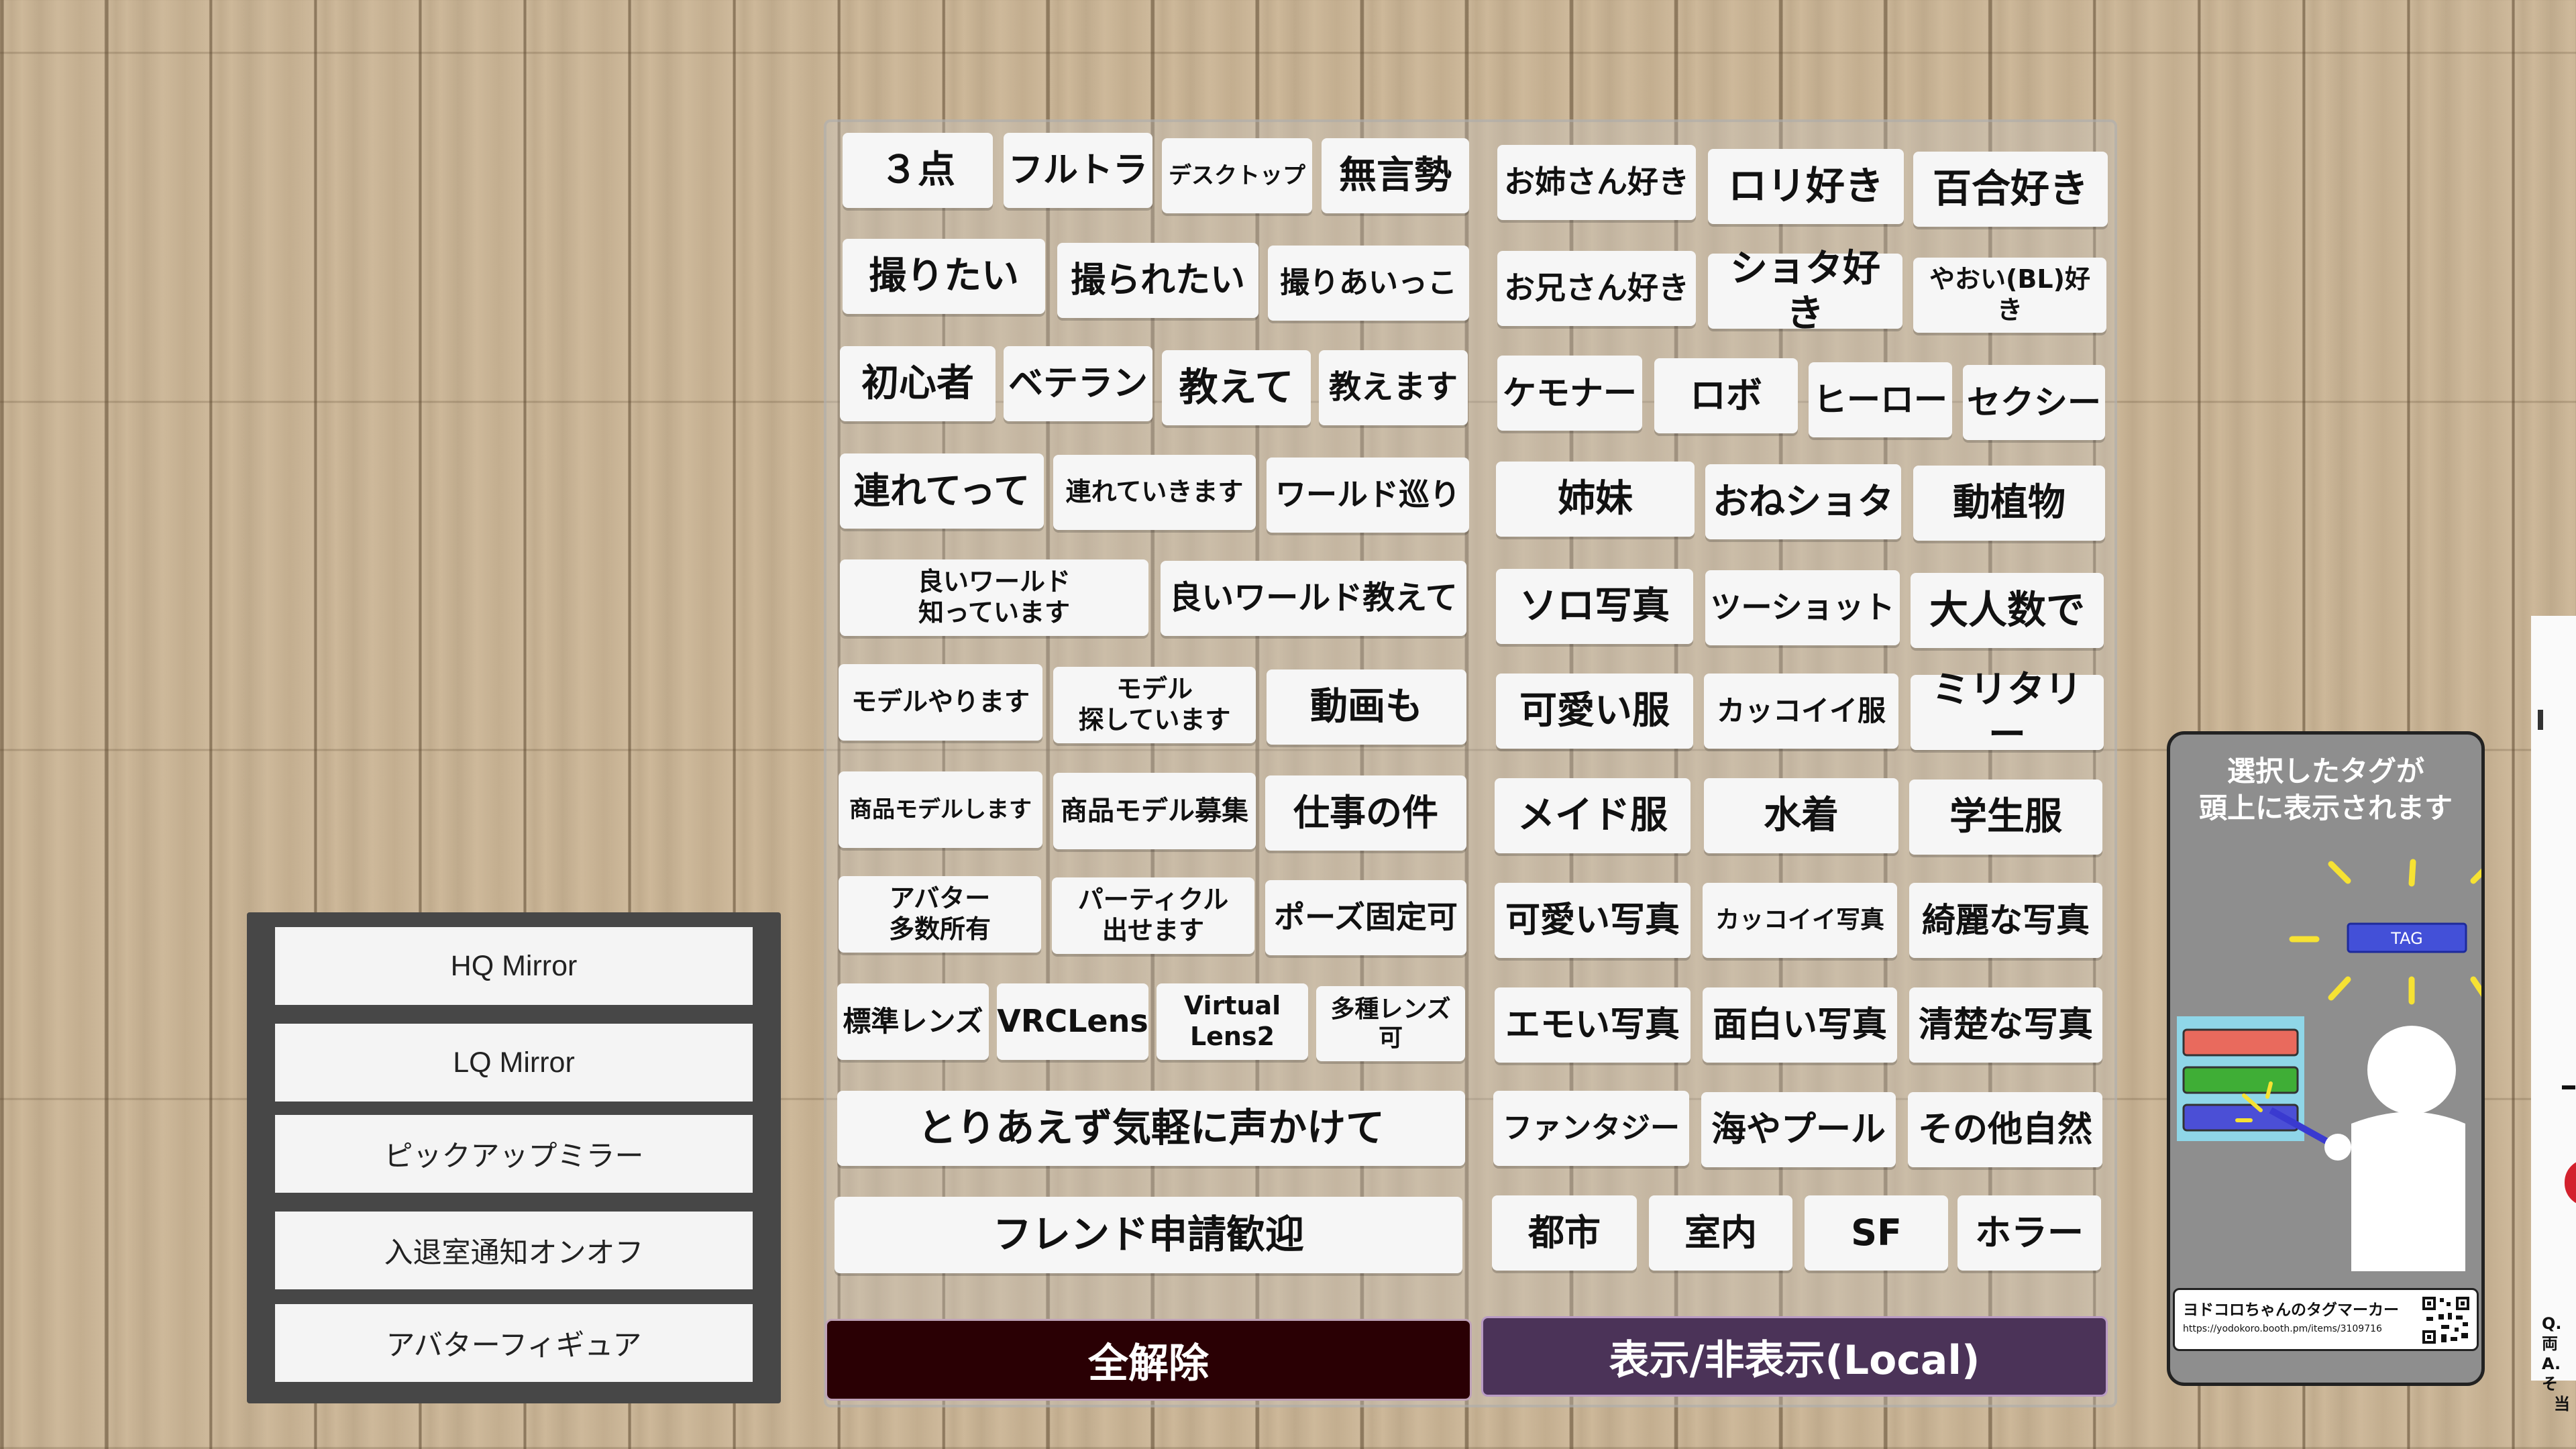 This screenshot has width=2576, height=1449. What do you see at coordinates (1154, 811) in the screenshot?
I see `tag-shouhin-model-boshu: 商品モデル募集` at bounding box center [1154, 811].